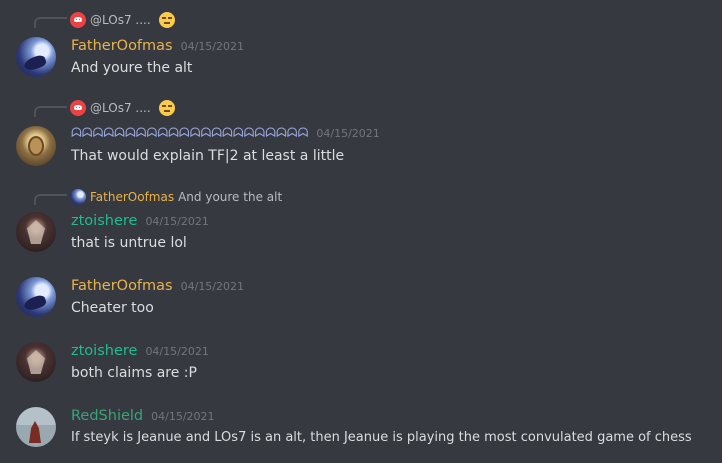  What do you see at coordinates (78, 197) in the screenshot?
I see `reply-avatar` at bounding box center [78, 197].